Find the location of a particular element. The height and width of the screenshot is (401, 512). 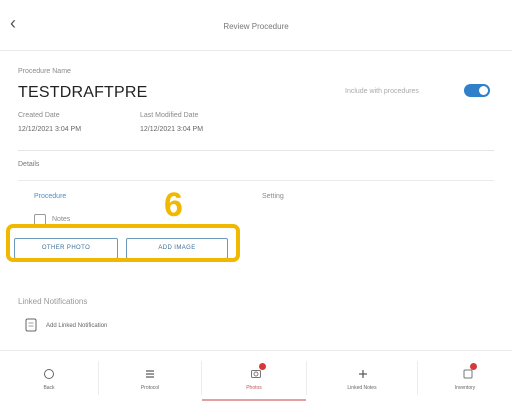

plus-icon is located at coordinates (363, 376).